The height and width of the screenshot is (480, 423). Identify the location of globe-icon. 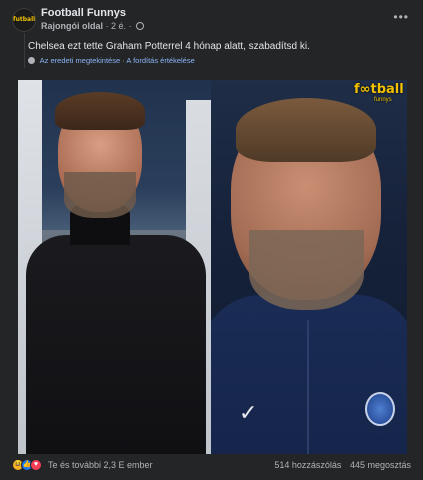
(140, 26).